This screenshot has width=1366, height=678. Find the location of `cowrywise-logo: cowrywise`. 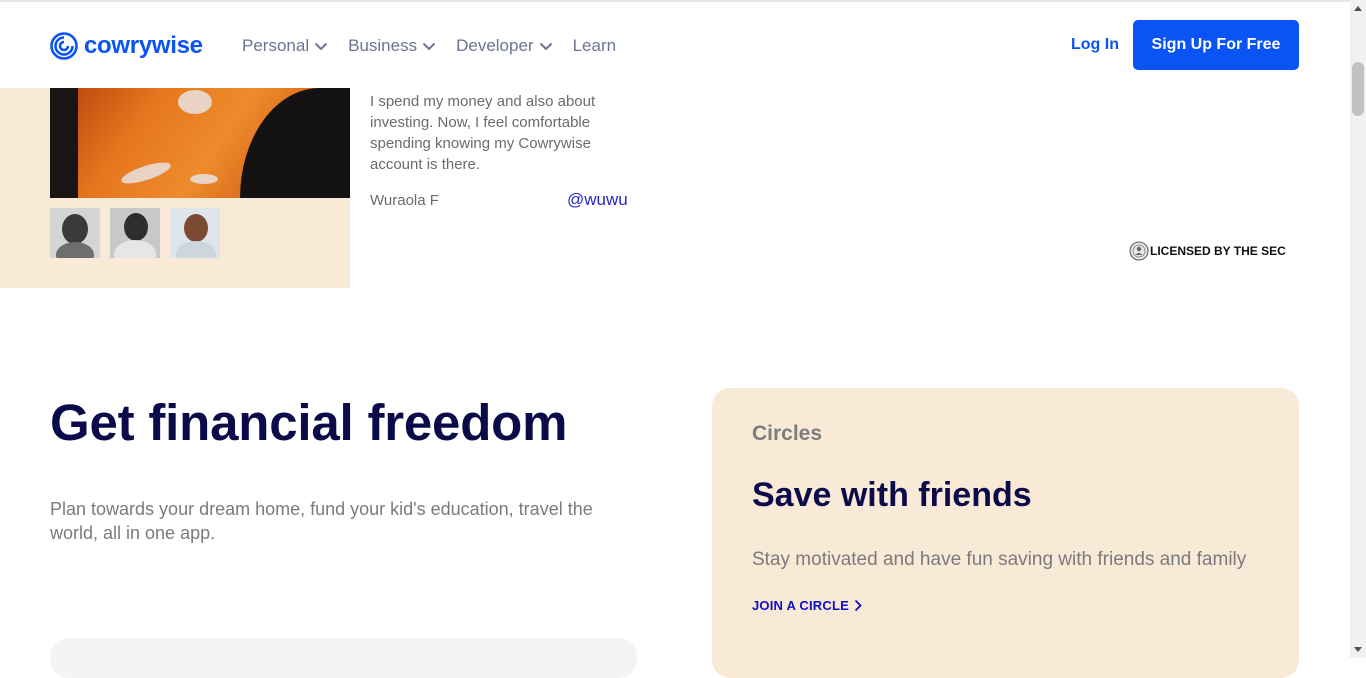

cowrywise-logo: cowrywise is located at coordinates (126, 46).